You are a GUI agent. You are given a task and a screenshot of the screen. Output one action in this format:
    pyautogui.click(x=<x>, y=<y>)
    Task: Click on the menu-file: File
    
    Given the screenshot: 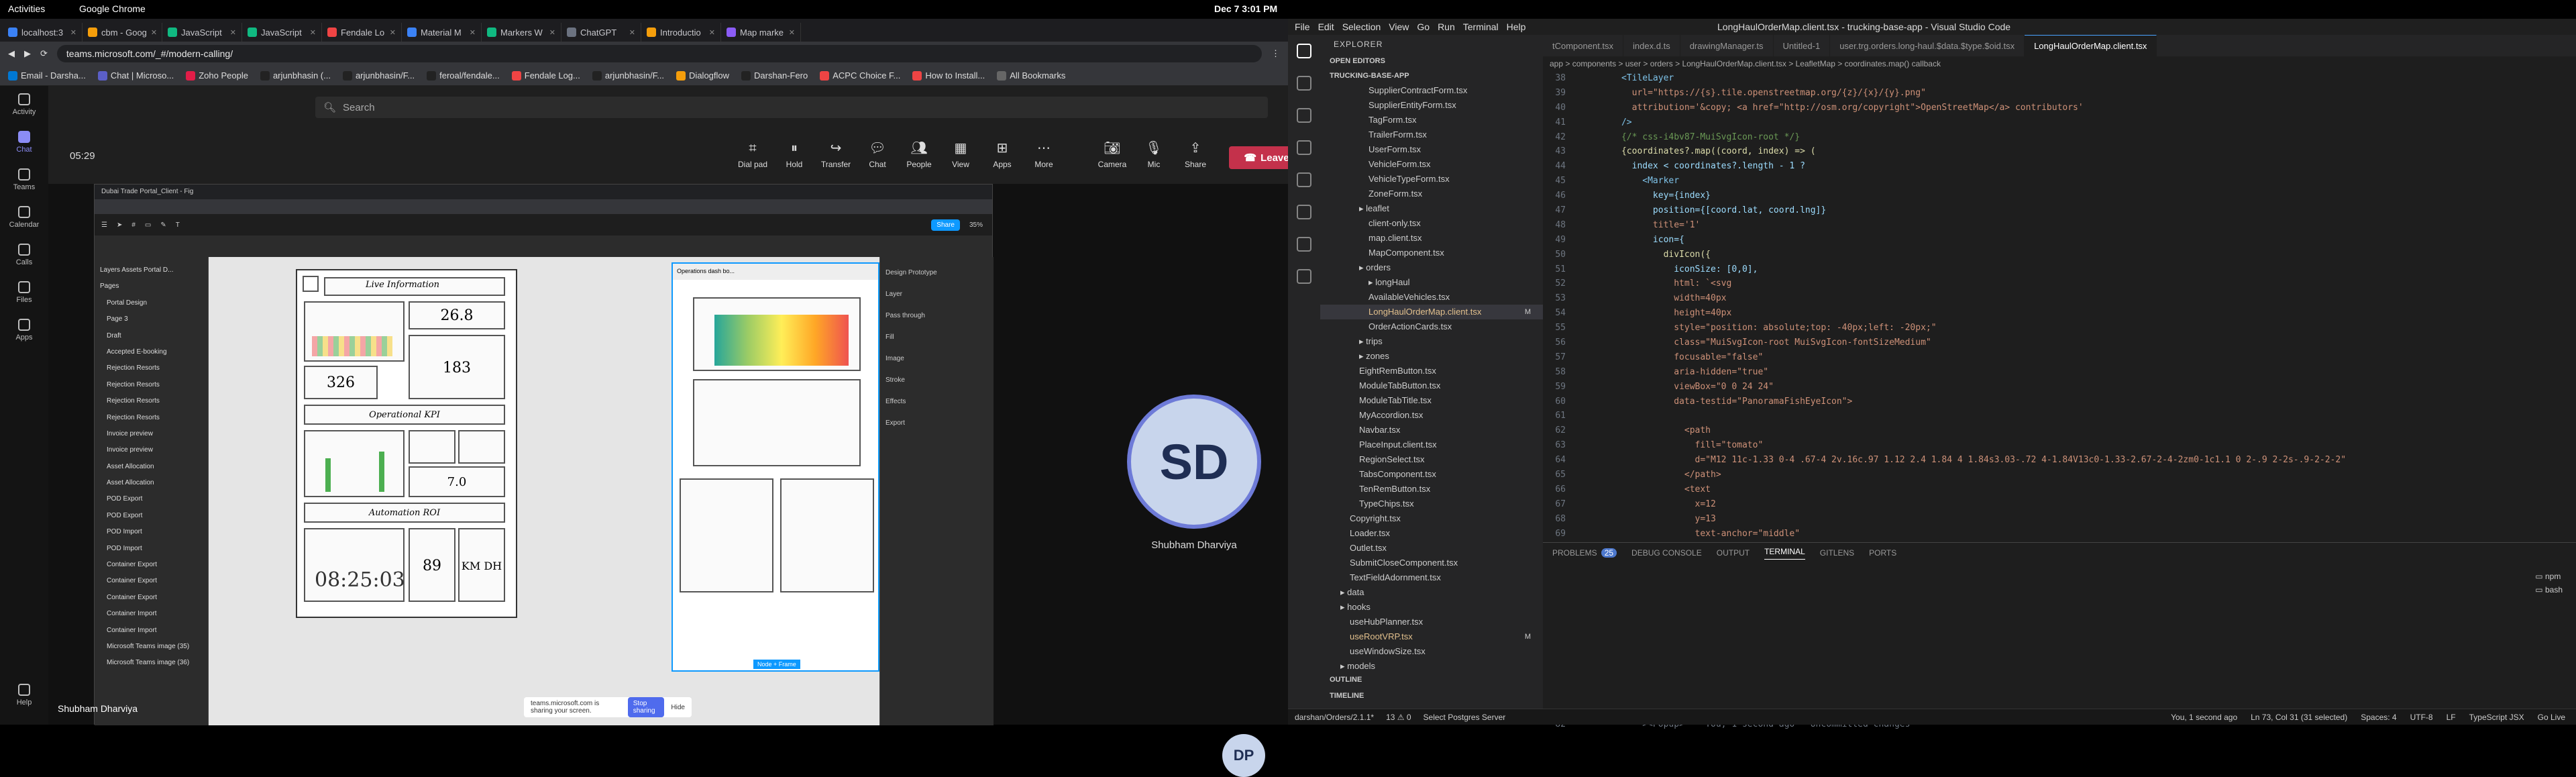 What is the action you would take?
    pyautogui.click(x=1302, y=26)
    